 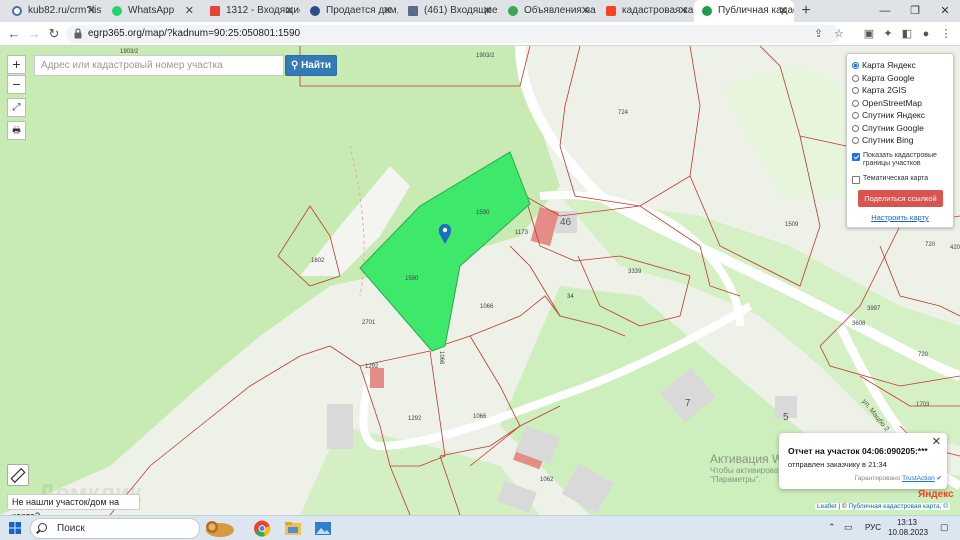 I want to click on taskbar-clock: 13:13 10.08.2023, so click(x=908, y=528).